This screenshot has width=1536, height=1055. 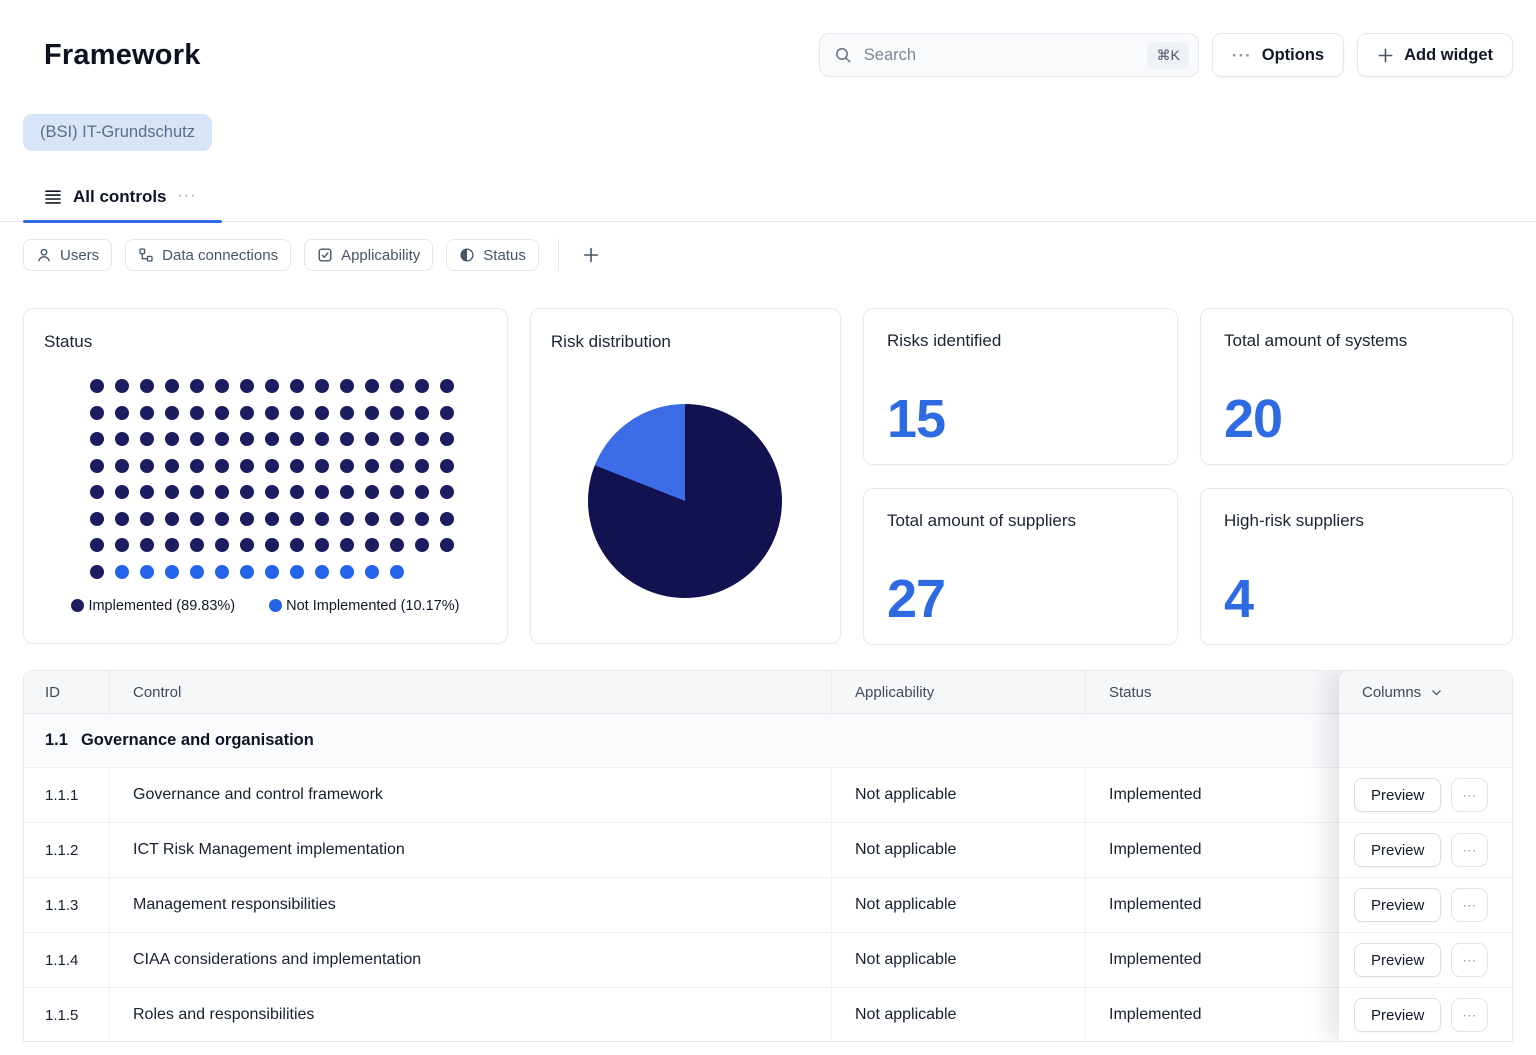 What do you see at coordinates (470, 692) in the screenshot?
I see `column-header-control: Control` at bounding box center [470, 692].